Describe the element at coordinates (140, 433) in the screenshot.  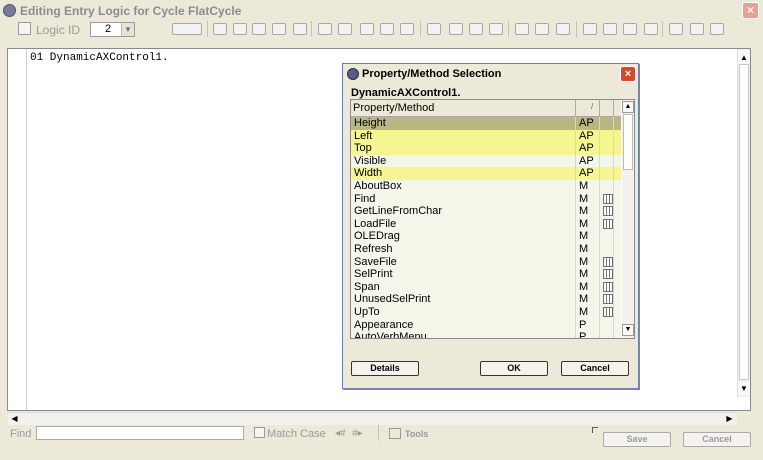
I see `find-input` at that location.